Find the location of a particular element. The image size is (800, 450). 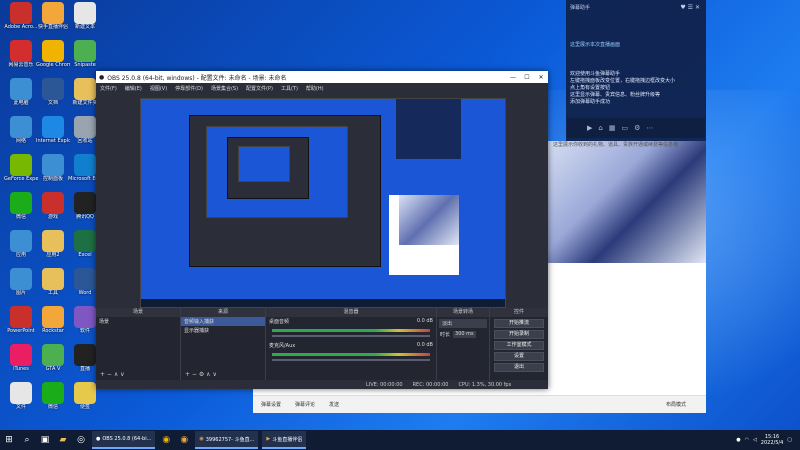

system-tray: ● ◠ ◁ 15:16 2022/5/4 ▢ is located at coordinates (768, 440).